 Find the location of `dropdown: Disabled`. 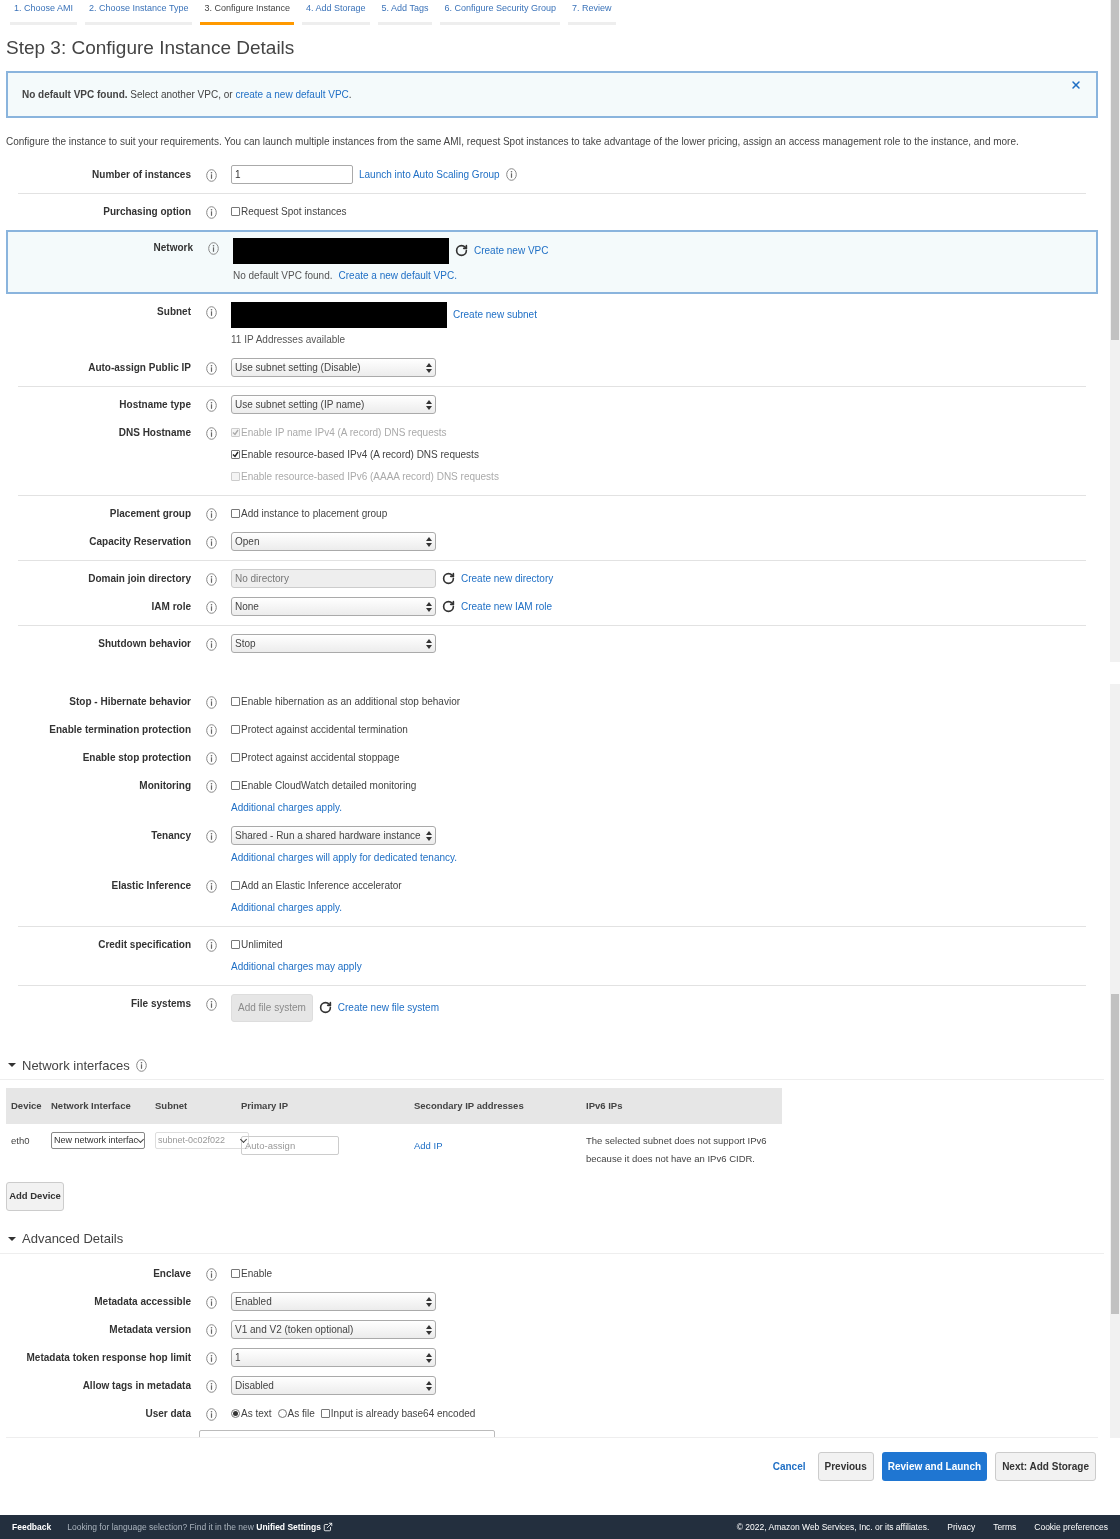

dropdown: Disabled is located at coordinates (333, 1385).